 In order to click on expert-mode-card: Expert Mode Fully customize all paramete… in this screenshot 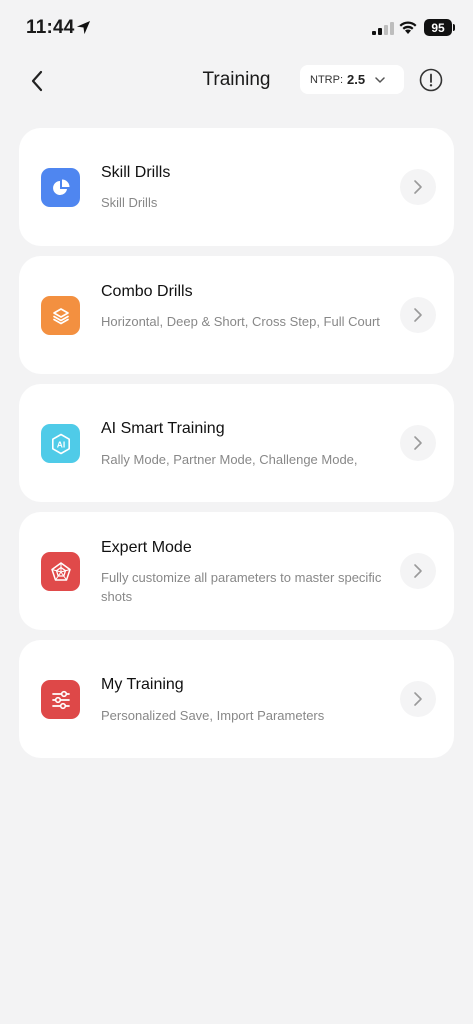, I will do `click(236, 571)`.